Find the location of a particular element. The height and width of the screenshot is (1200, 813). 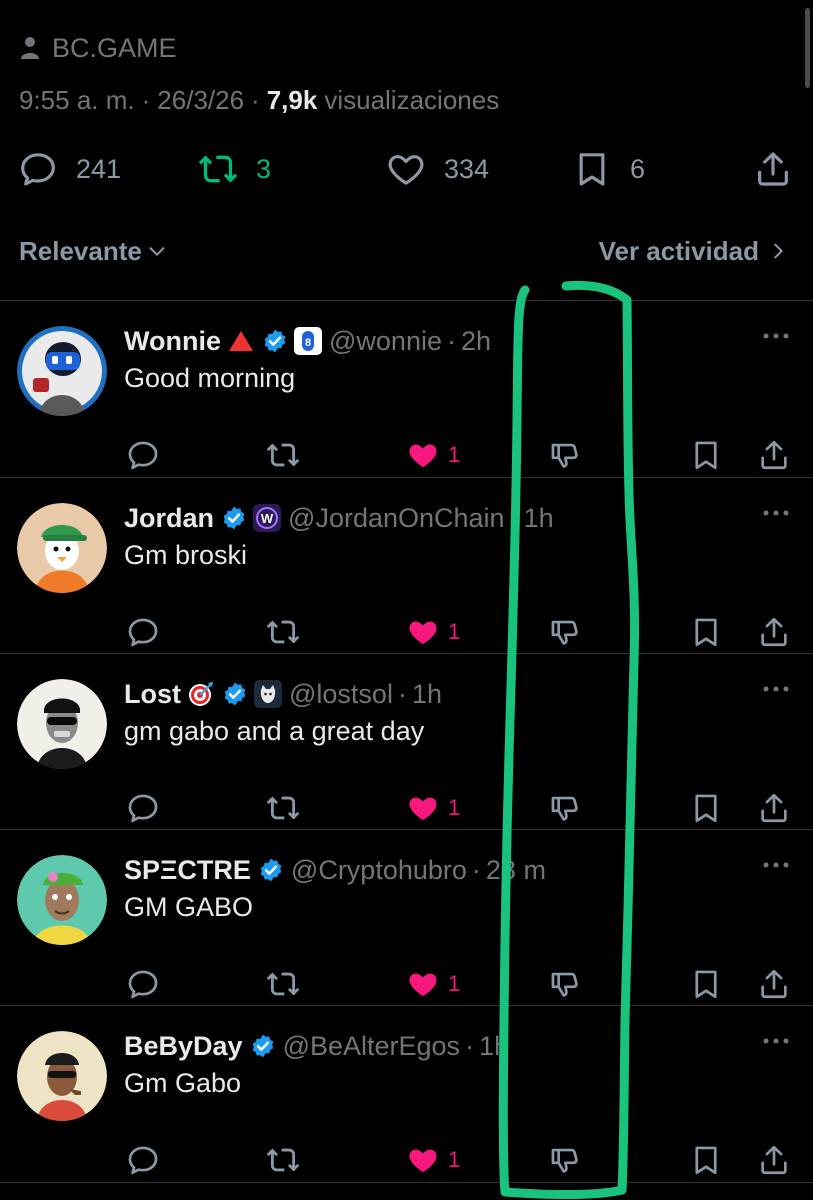

reply-item: BeByDay @BeAlterEgos · 1h Gm Gabo 1 is located at coordinates (406, 1094).